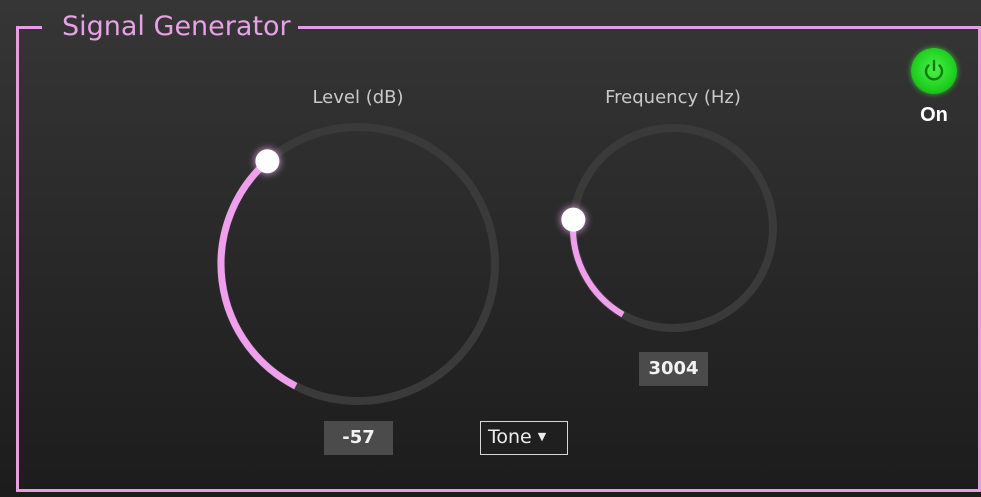 The image size is (981, 497). I want to click on waveform-select: Tone ▼, so click(524, 438).